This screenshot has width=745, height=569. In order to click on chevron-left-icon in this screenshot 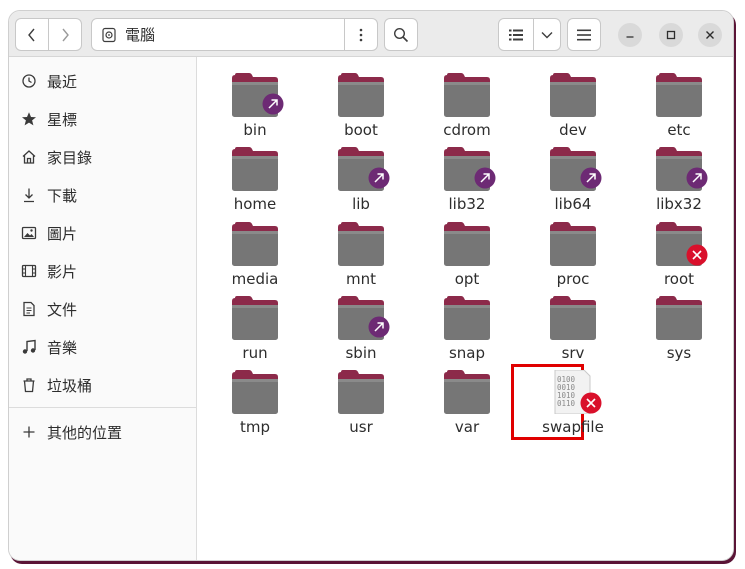, I will do `click(31, 34)`.